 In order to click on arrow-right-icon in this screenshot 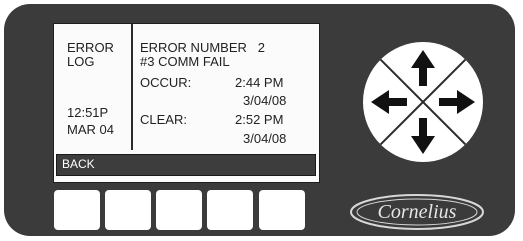, I will do `click(457, 102)`.